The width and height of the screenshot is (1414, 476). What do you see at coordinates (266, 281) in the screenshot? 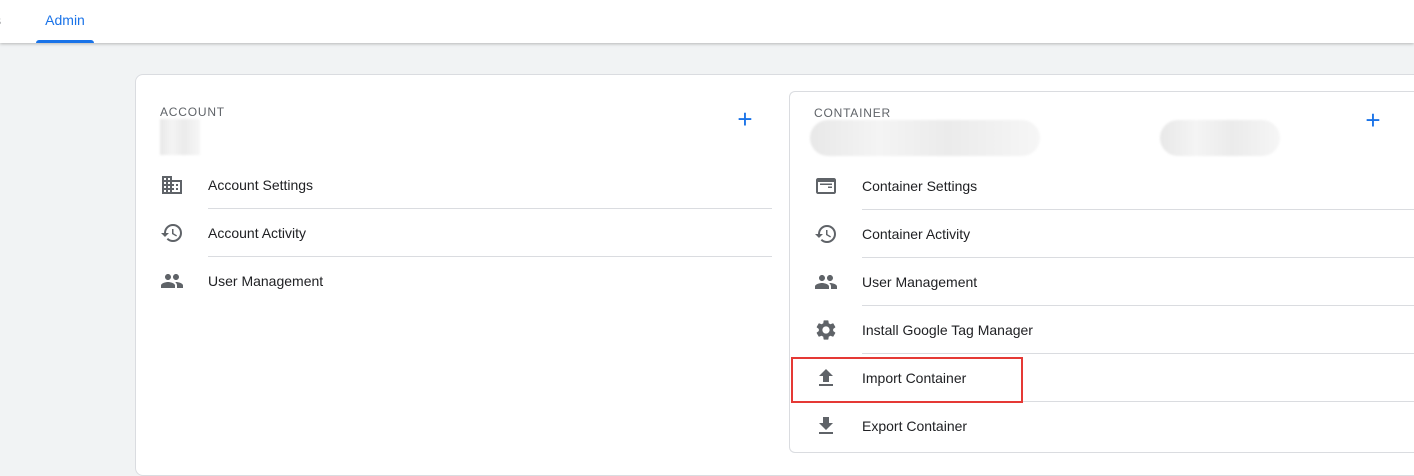
I see `account-user-management-label: User Management` at bounding box center [266, 281].